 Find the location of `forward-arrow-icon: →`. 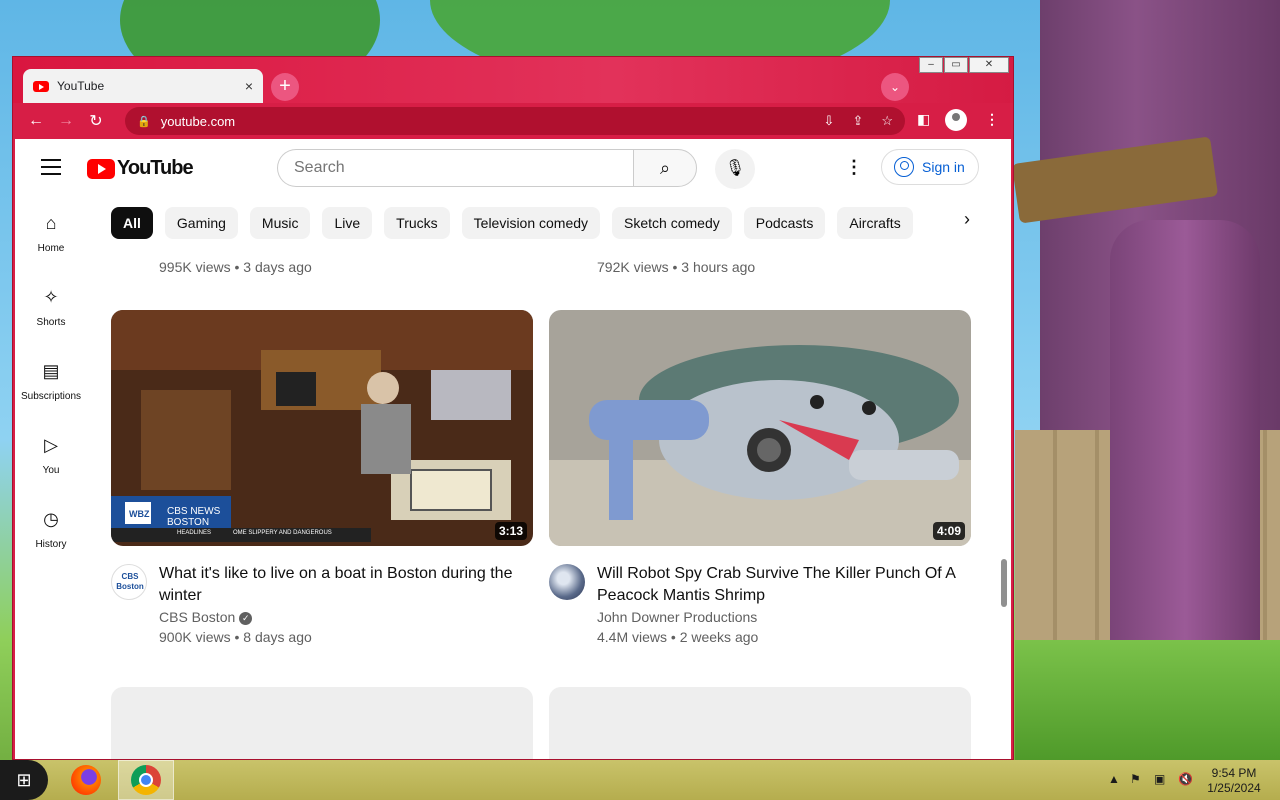

forward-arrow-icon: → is located at coordinates (66, 121).